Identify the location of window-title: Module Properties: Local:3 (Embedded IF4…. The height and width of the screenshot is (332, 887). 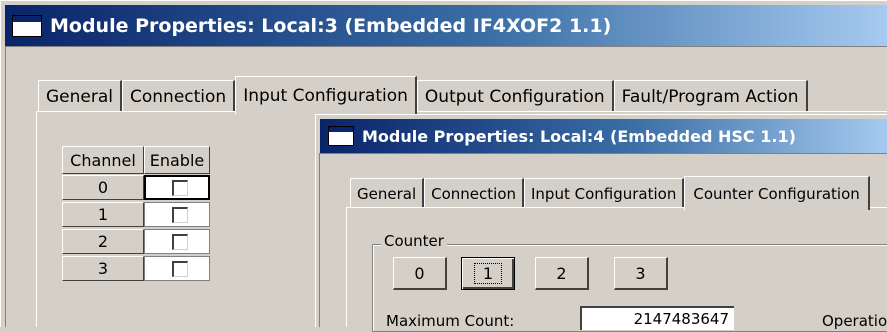
(331, 25).